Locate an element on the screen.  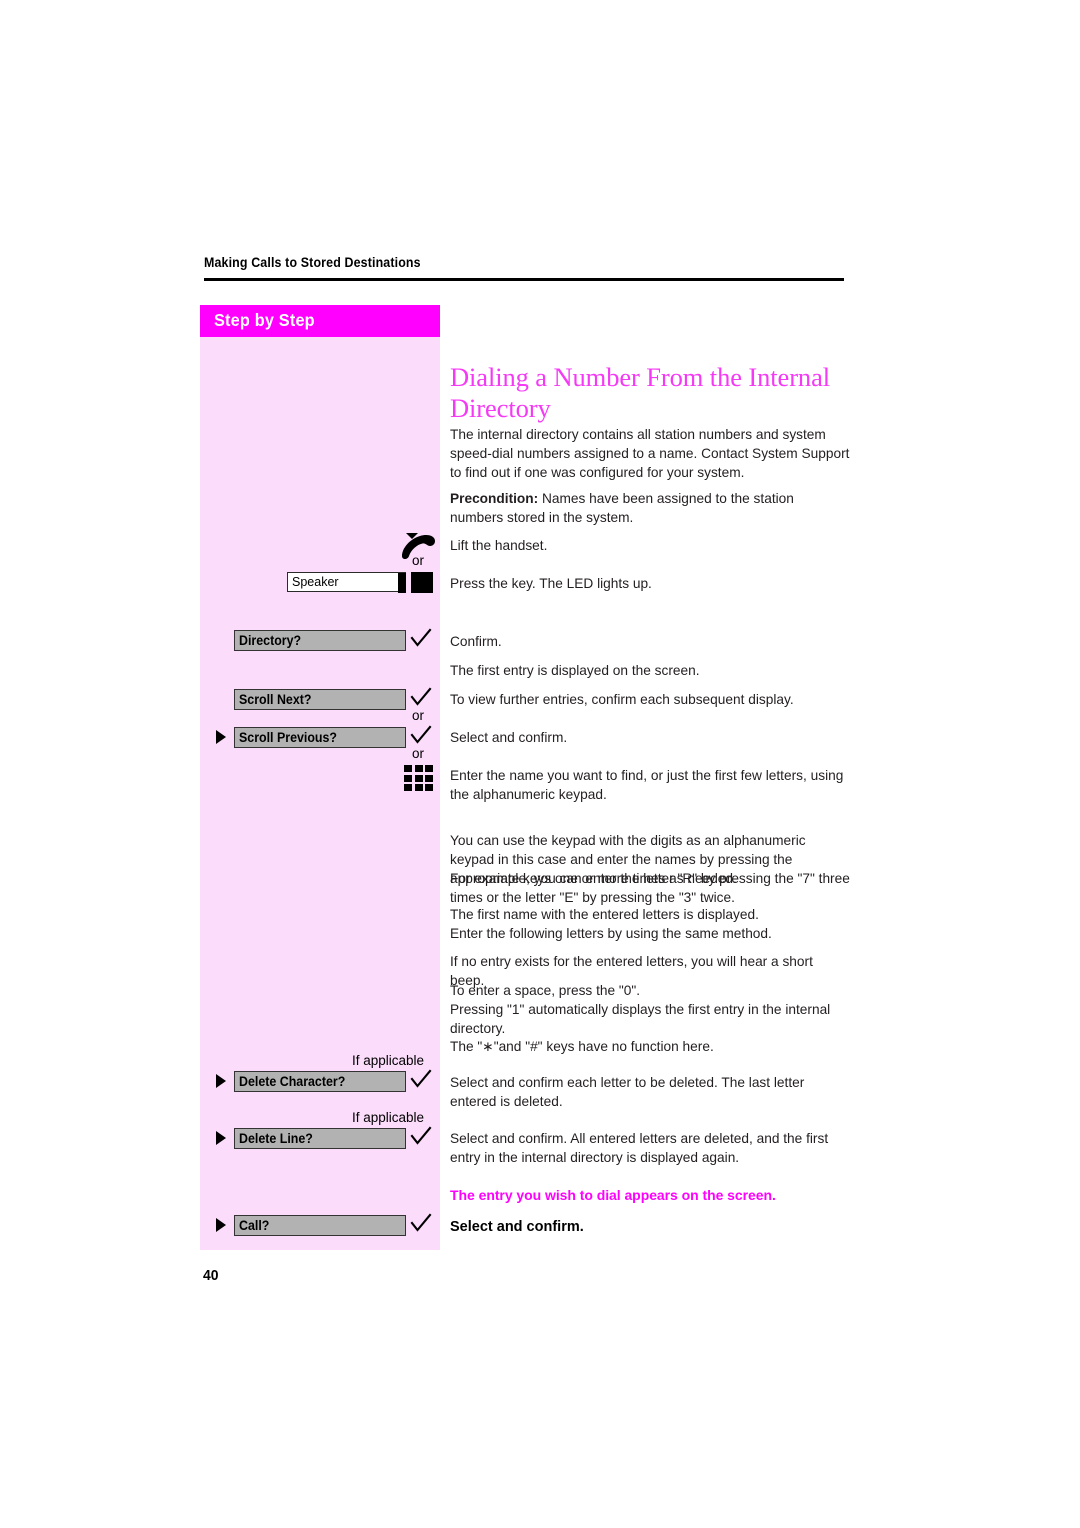
option-delete-character: Delete Character? is located at coordinates (320, 1081).